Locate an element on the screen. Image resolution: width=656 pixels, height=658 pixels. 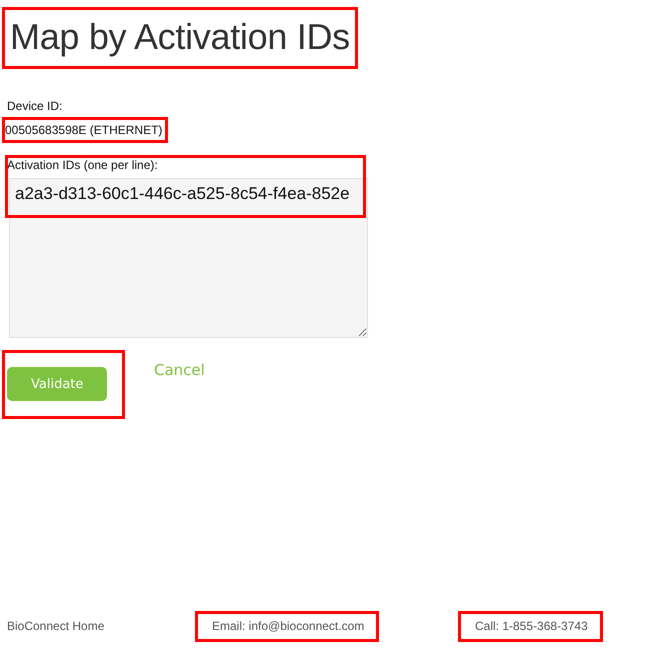
device-id-label: Device ID: is located at coordinates (35, 106).